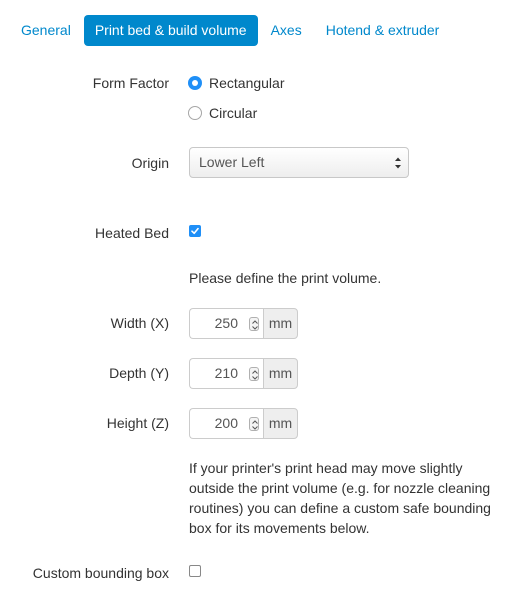 This screenshot has height=599, width=514. I want to click on tab-axes: Axes, so click(286, 30).